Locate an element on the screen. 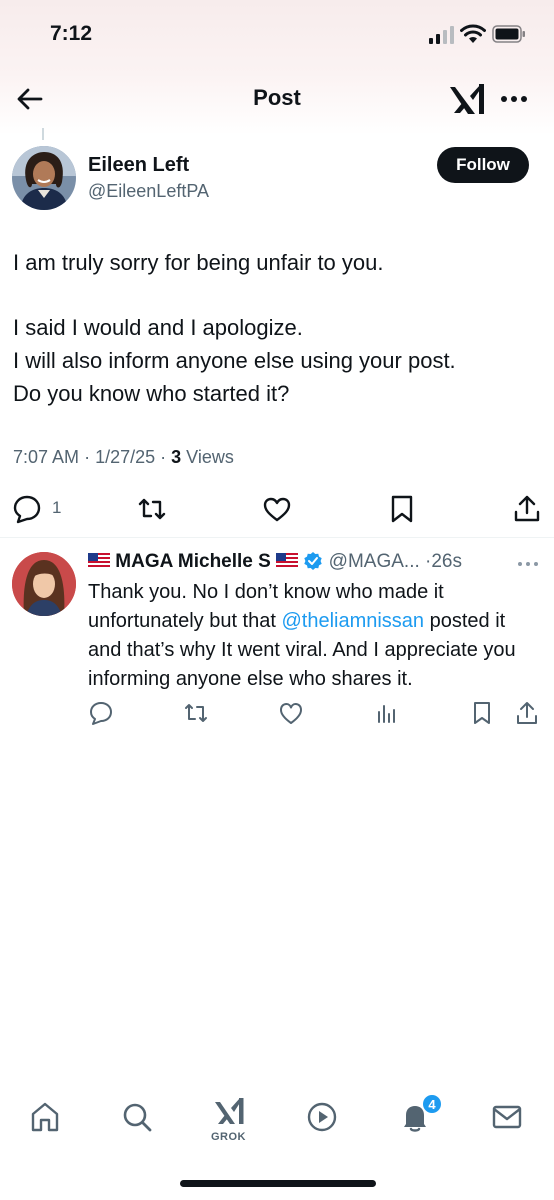 The width and height of the screenshot is (554, 1200). wifi-icon is located at coordinates (473, 33).